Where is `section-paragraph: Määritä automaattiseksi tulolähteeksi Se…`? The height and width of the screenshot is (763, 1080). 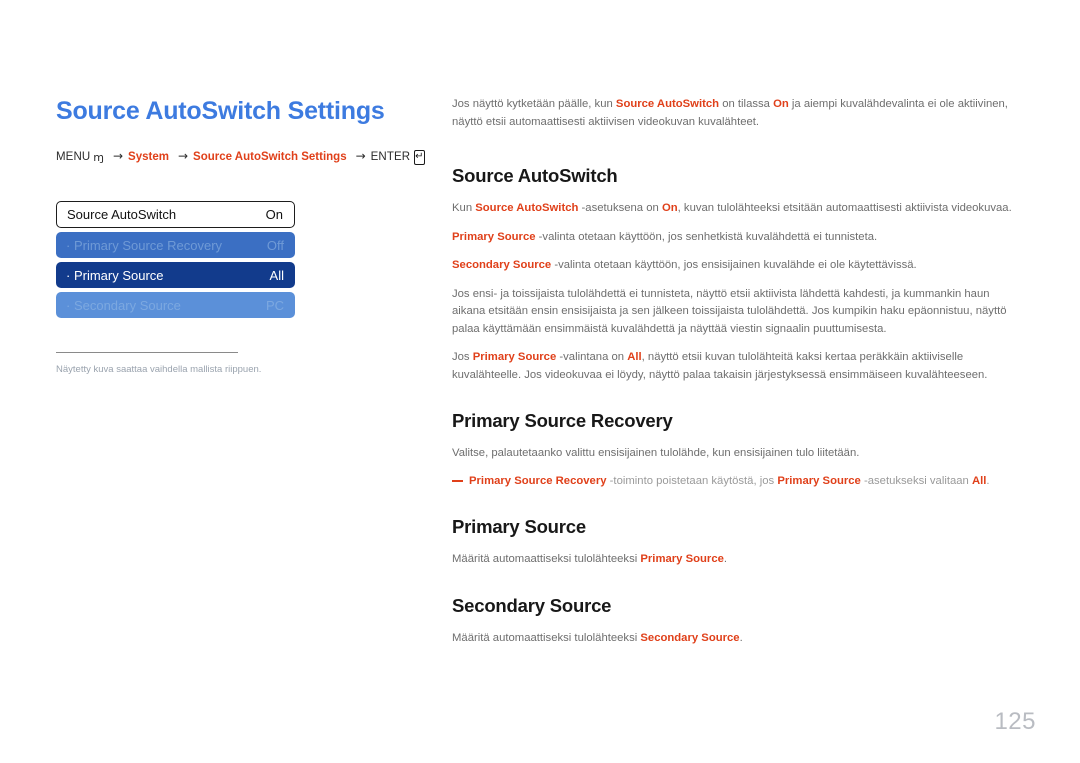 section-paragraph: Määritä automaattiseksi tulolähteeksi Se… is located at coordinates (736, 639).